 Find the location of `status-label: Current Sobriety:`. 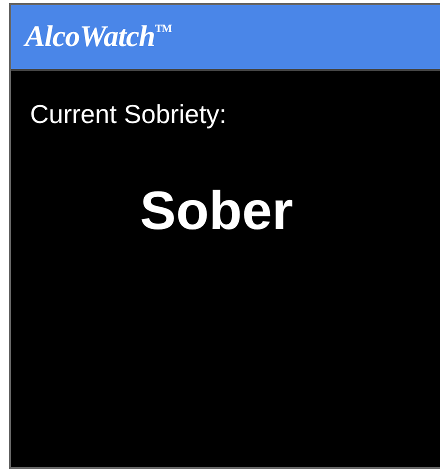

status-label: Current Sobriety: is located at coordinates (128, 114).